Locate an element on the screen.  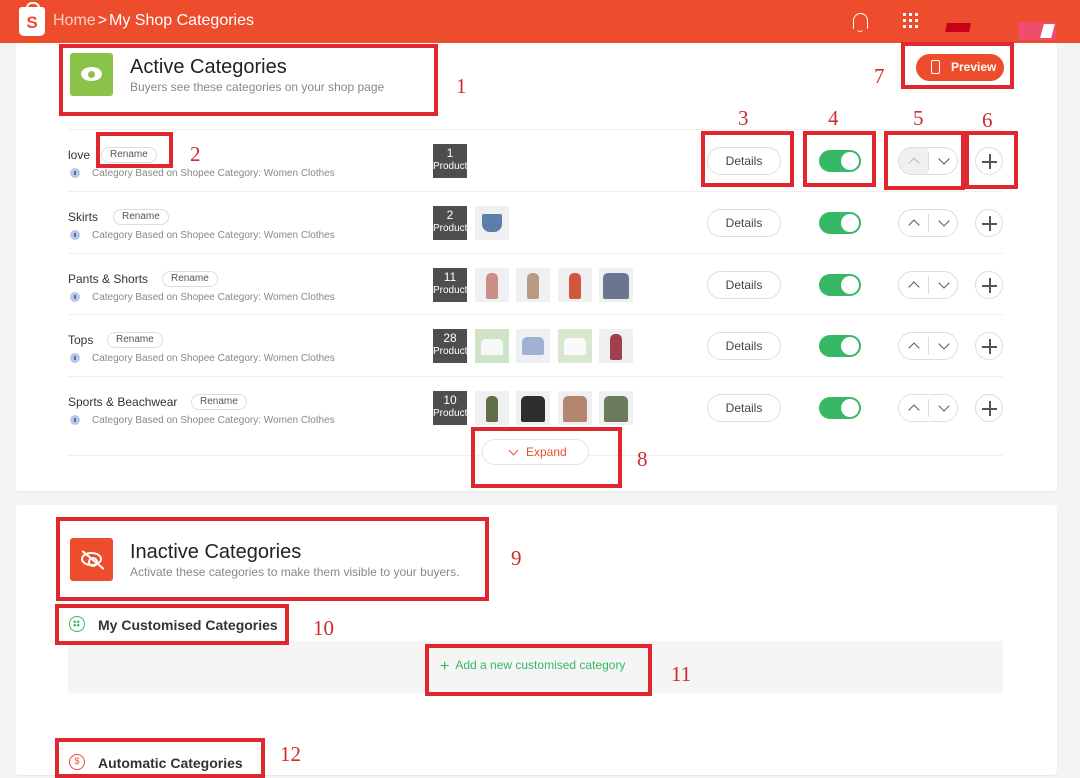
apps-grid-icon is located at coordinates (910, 20).